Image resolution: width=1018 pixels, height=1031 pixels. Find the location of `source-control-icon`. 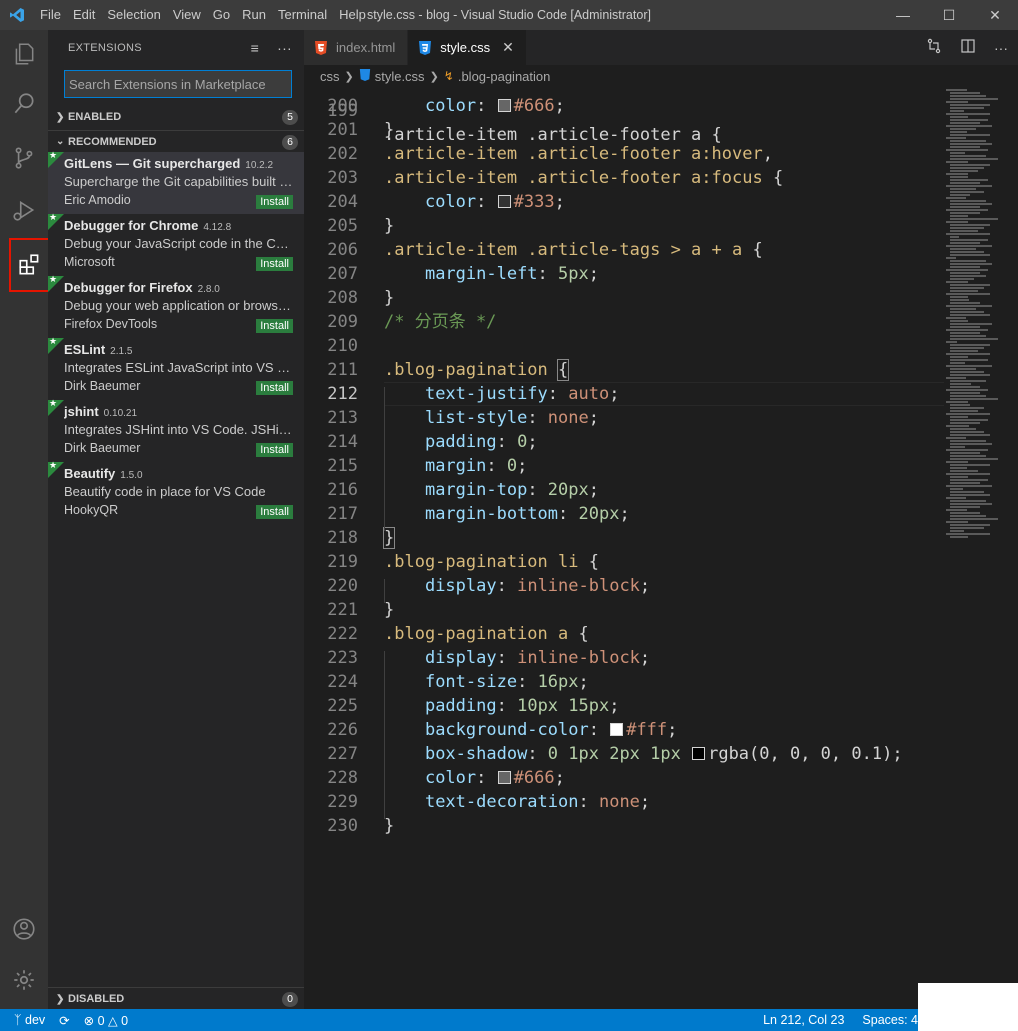

source-control-icon is located at coordinates (24, 158).